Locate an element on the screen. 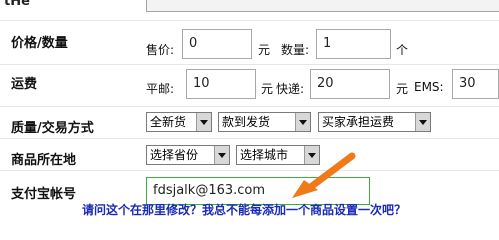  shipping-label: 运费 is located at coordinates (24, 84).